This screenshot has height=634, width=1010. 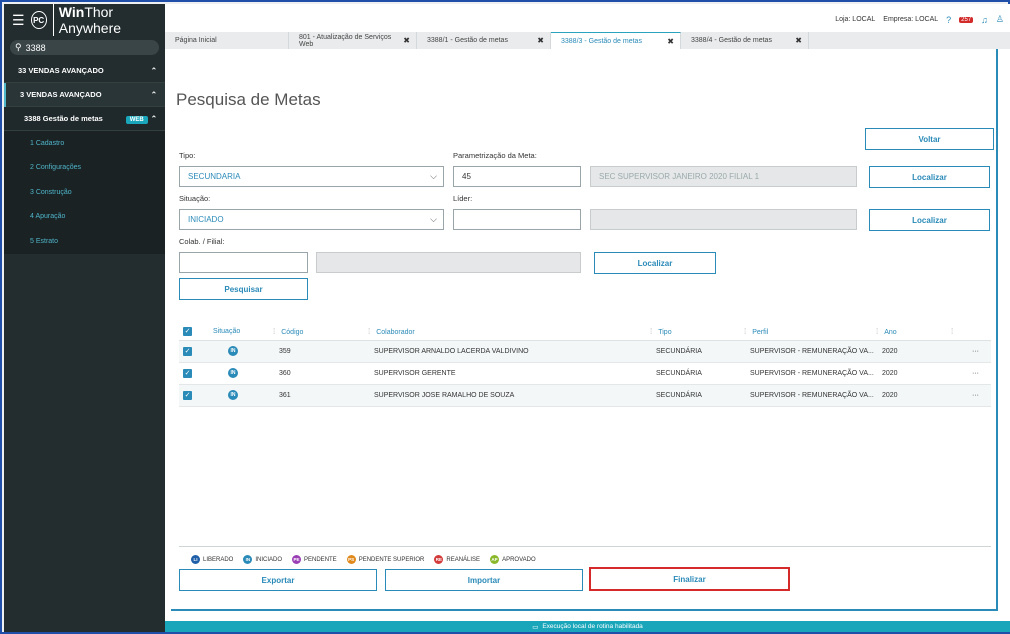 I want to click on header-situacao: Situação, so click(x=226, y=331).